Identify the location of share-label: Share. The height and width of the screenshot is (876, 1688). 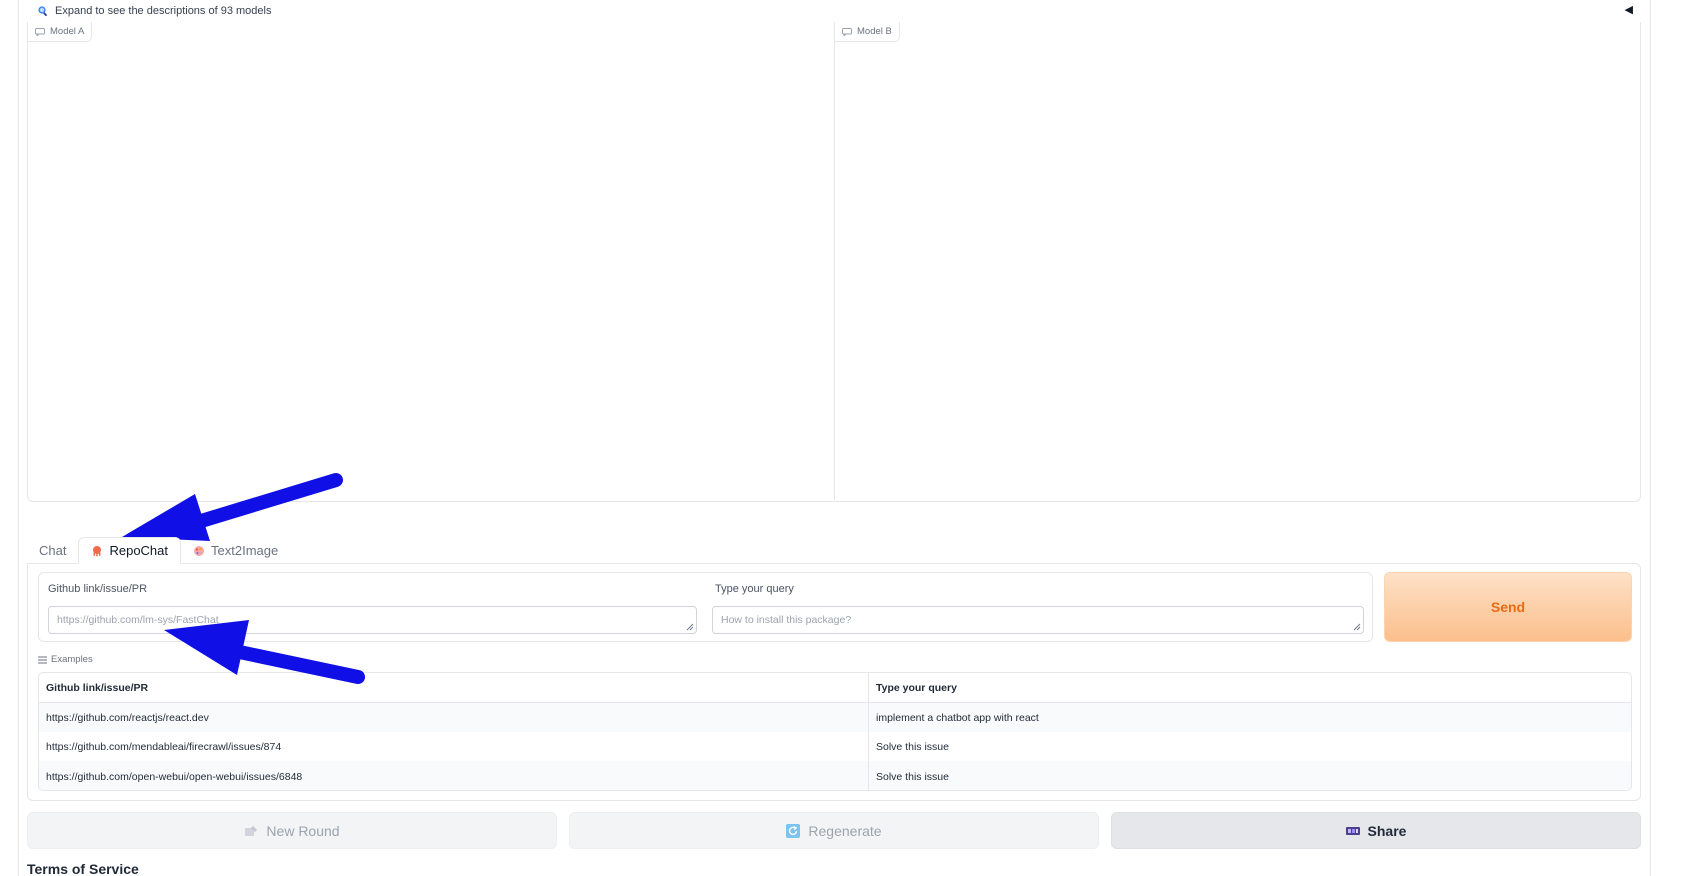
(1387, 830).